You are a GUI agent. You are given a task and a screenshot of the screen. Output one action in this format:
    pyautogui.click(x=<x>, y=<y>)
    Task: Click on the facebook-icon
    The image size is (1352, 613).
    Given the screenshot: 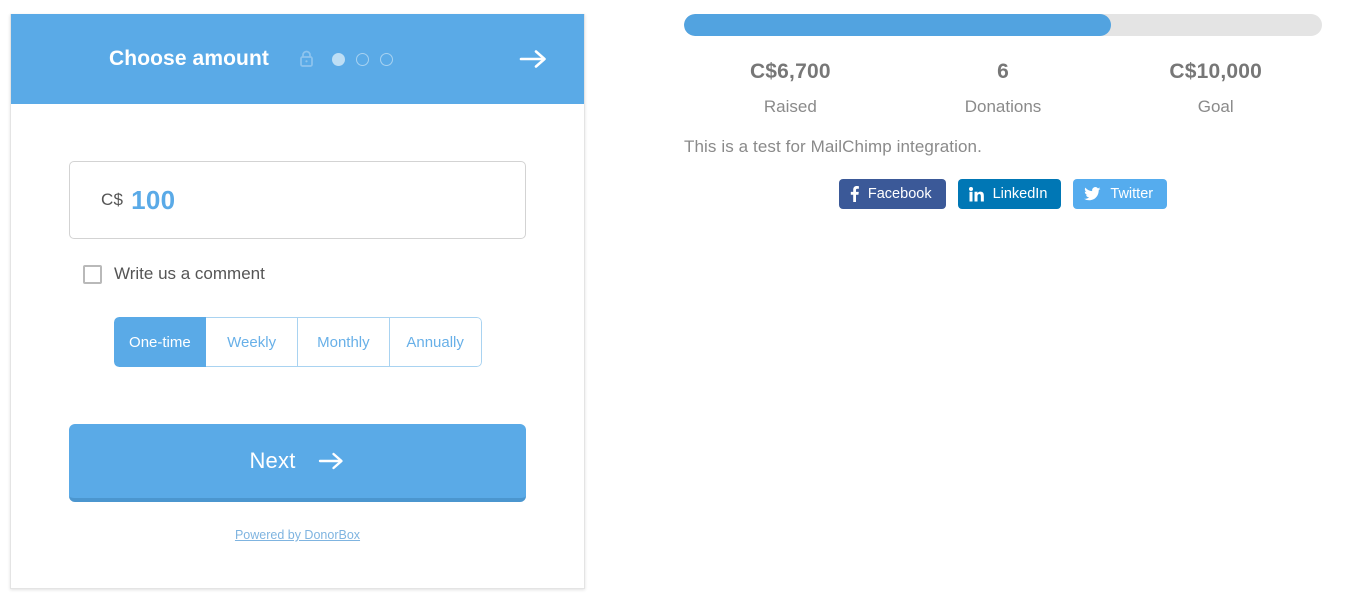 What is the action you would take?
    pyautogui.click(x=854, y=194)
    